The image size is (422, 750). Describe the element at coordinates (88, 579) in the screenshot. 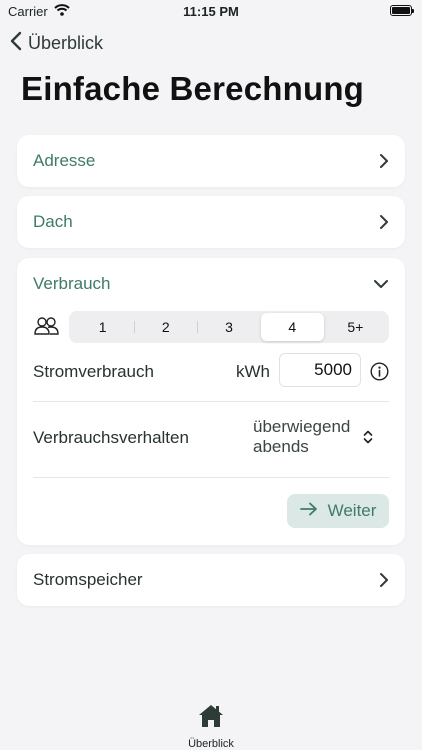

I see `stromspeicher-label: Stromspeicher` at that location.